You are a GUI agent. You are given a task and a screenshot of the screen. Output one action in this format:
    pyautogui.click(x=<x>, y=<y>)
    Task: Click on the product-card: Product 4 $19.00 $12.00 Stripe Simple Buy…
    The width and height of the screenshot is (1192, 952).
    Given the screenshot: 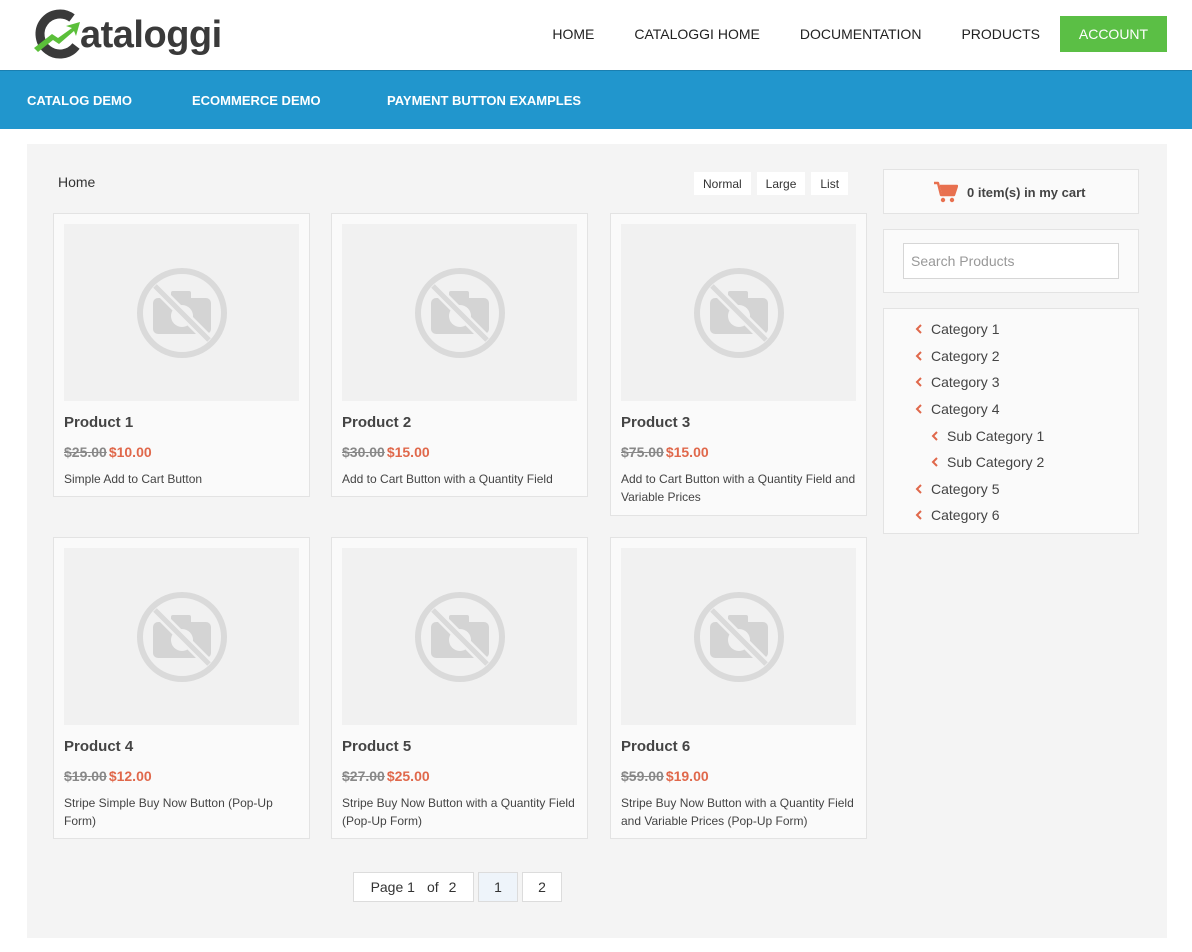 What is the action you would take?
    pyautogui.click(x=181, y=688)
    